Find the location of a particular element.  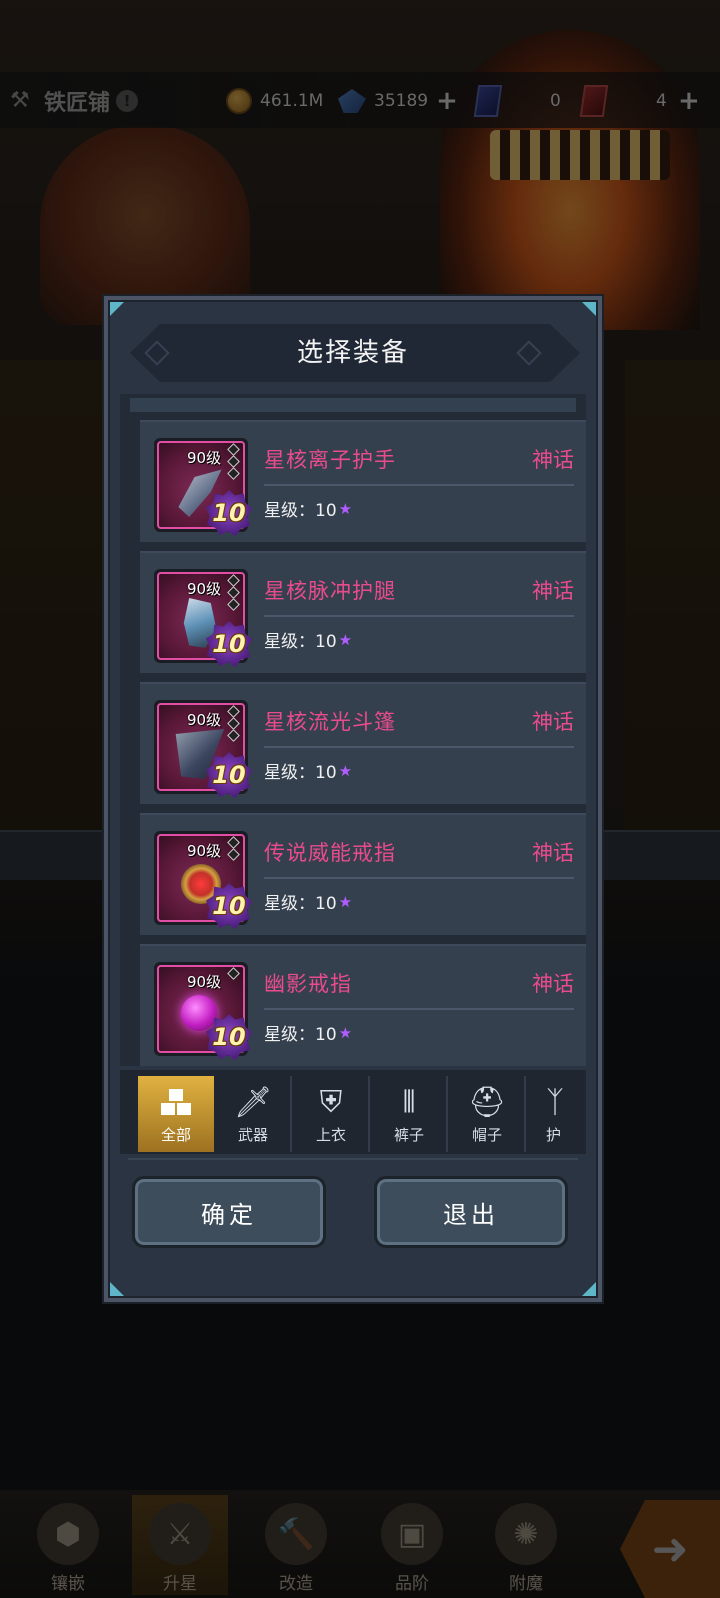

dialog-title: 选择装备 is located at coordinates (352, 353).